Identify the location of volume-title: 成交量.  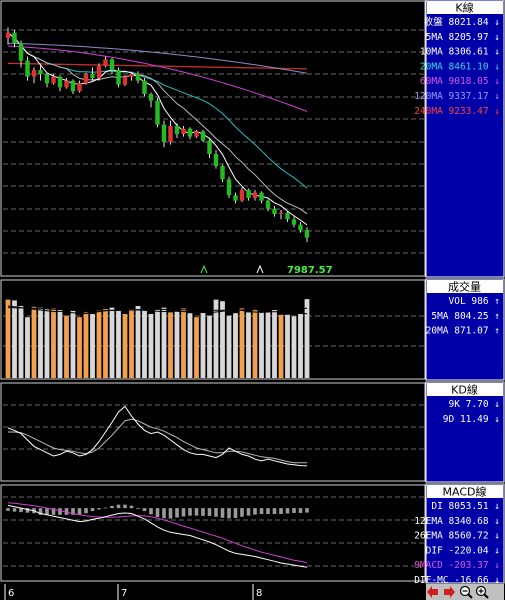
(464, 287).